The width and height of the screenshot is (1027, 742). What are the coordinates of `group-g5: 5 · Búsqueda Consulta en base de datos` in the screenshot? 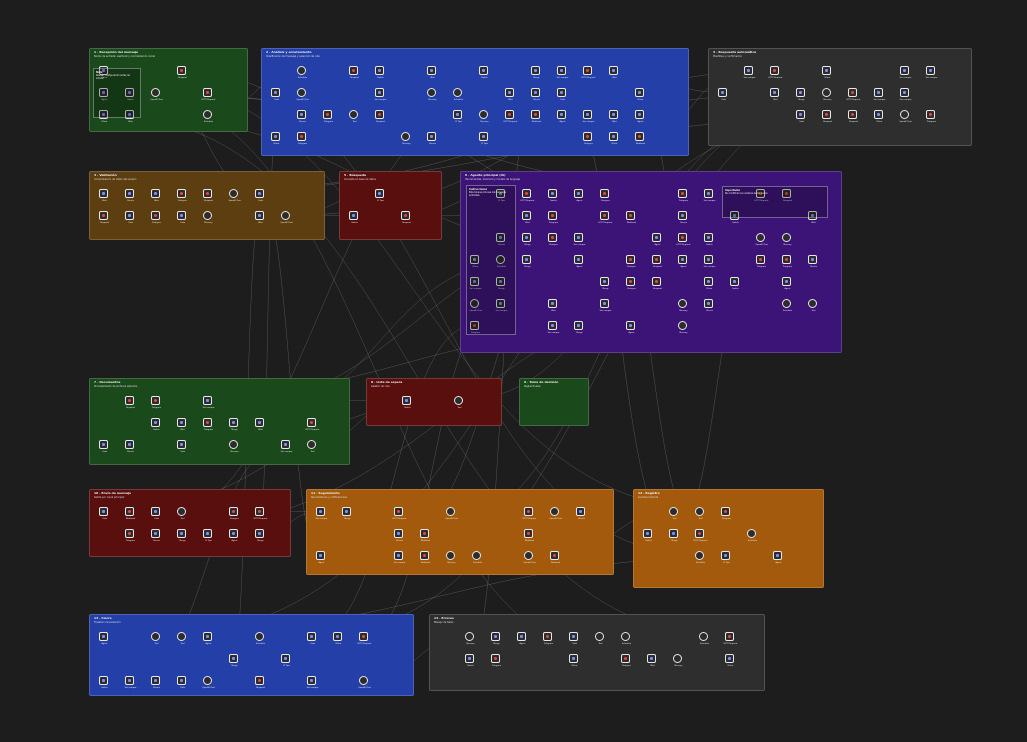 It's located at (390, 205).